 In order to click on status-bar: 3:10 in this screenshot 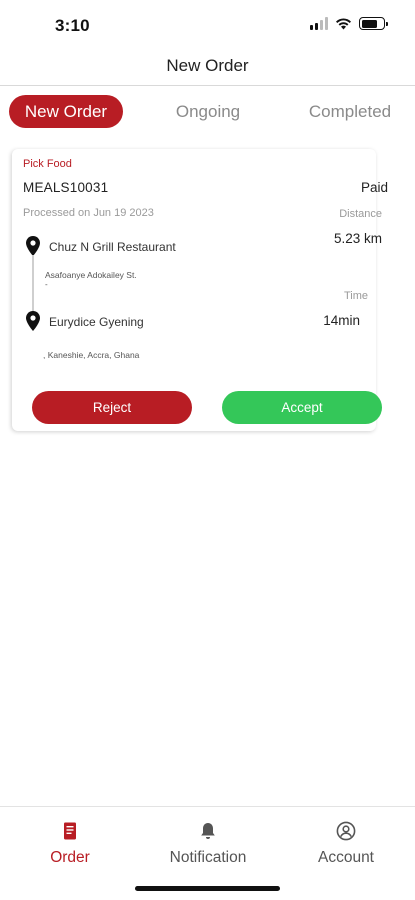, I will do `click(207, 24)`.